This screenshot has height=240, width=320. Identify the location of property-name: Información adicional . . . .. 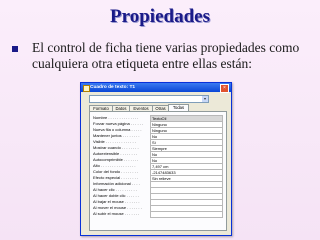
(116, 183).